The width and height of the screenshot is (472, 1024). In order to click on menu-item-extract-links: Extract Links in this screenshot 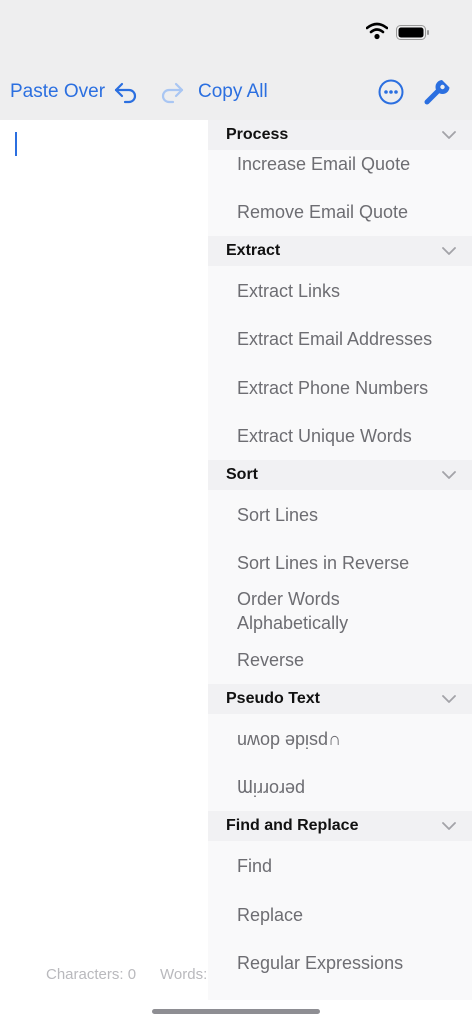, I will do `click(349, 291)`.